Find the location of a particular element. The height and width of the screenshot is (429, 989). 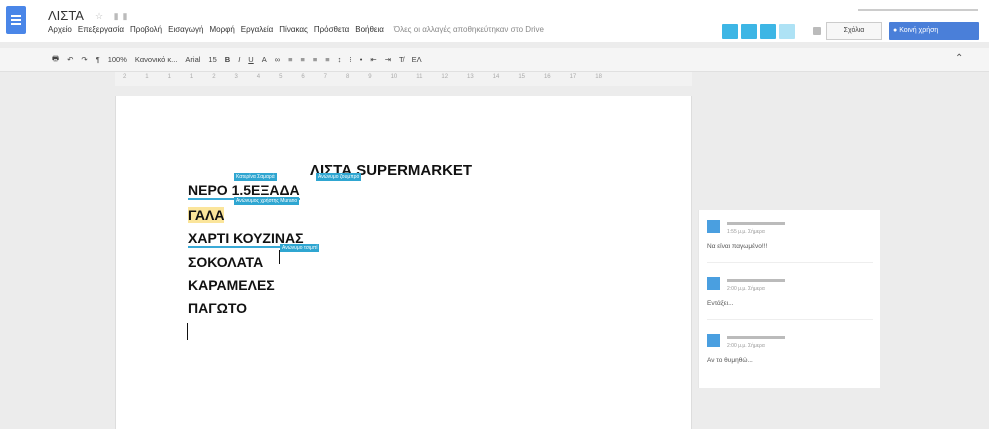

increase-indent-icon: ⇥ is located at coordinates (388, 59).